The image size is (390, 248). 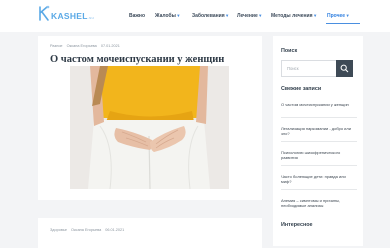 I want to click on interesting-heading: Интересное, so click(x=297, y=225).